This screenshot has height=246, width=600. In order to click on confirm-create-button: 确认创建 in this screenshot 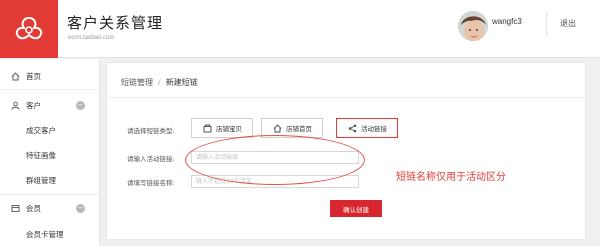, I will do `click(356, 208)`.